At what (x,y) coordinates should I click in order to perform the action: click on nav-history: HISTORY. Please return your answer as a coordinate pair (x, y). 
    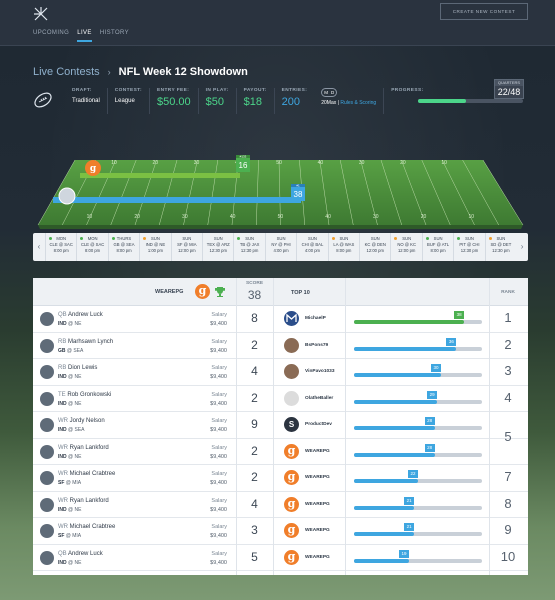
    Looking at the image, I should click on (114, 36).